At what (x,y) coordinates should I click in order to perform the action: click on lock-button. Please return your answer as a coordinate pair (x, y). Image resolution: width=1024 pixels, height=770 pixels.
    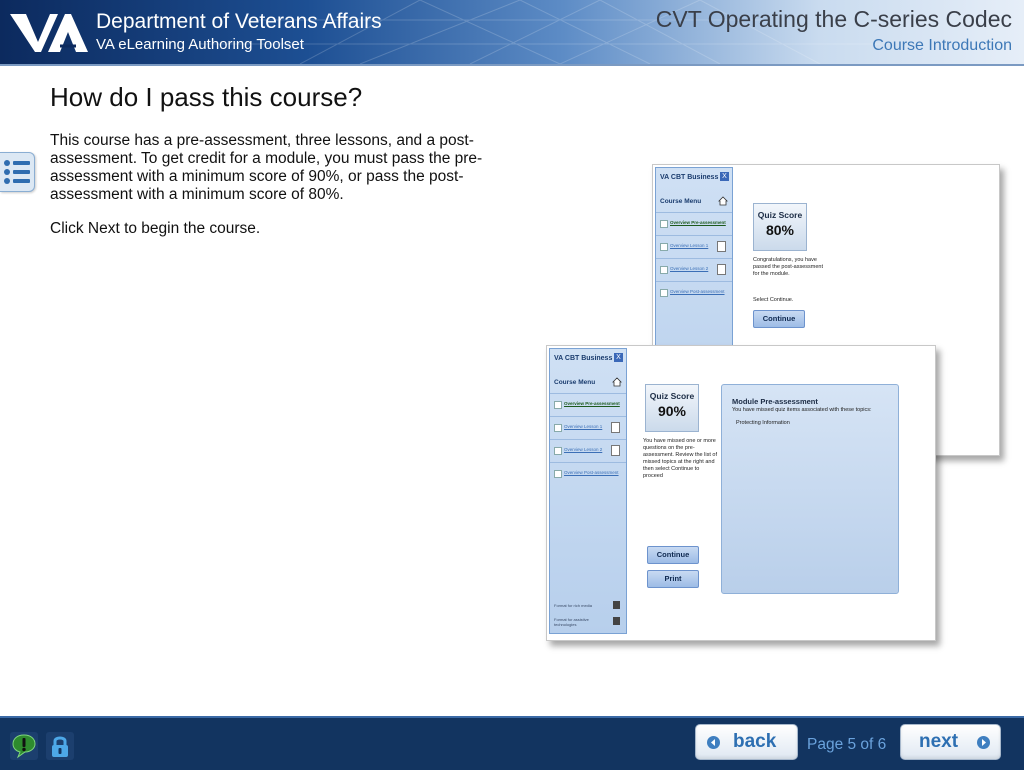
    Looking at the image, I should click on (60, 746).